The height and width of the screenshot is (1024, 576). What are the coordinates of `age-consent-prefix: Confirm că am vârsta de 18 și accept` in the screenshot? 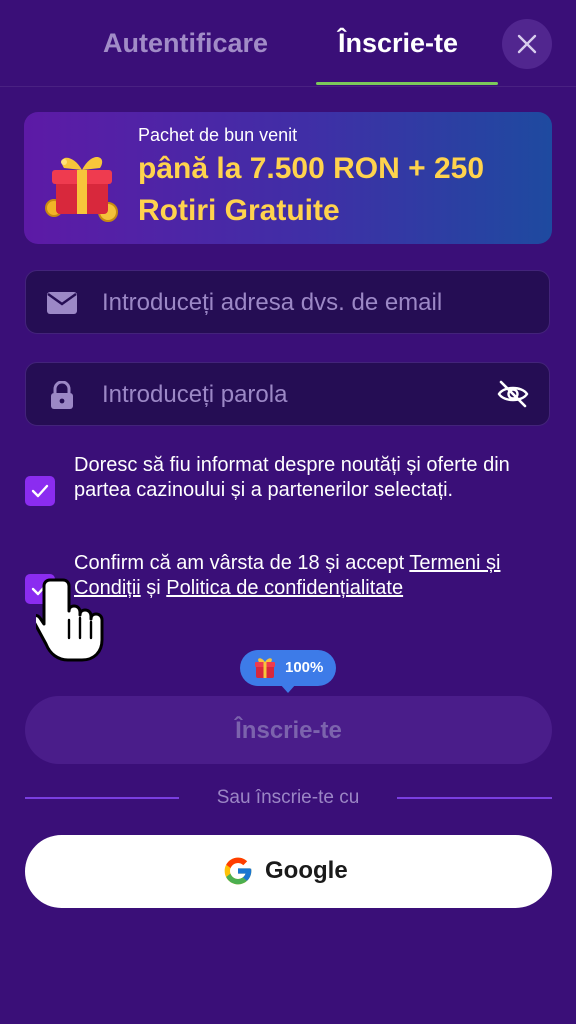 It's located at (242, 563).